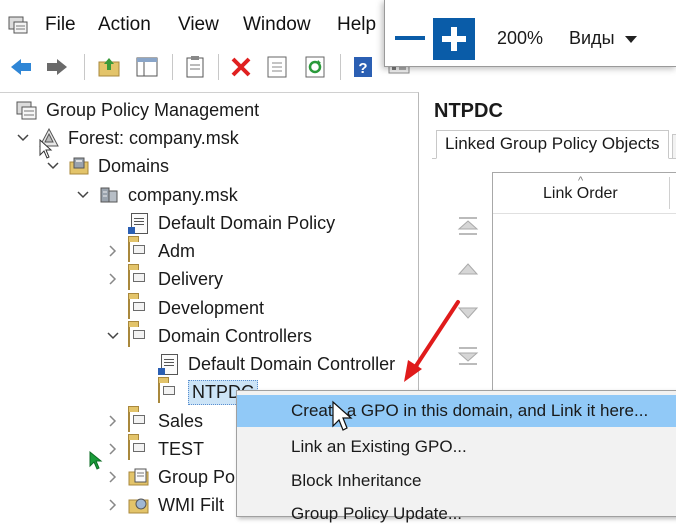 The width and height of the screenshot is (676, 530). What do you see at coordinates (247, 222) in the screenshot?
I see `tree-item-label: Default Domain Policy` at bounding box center [247, 222].